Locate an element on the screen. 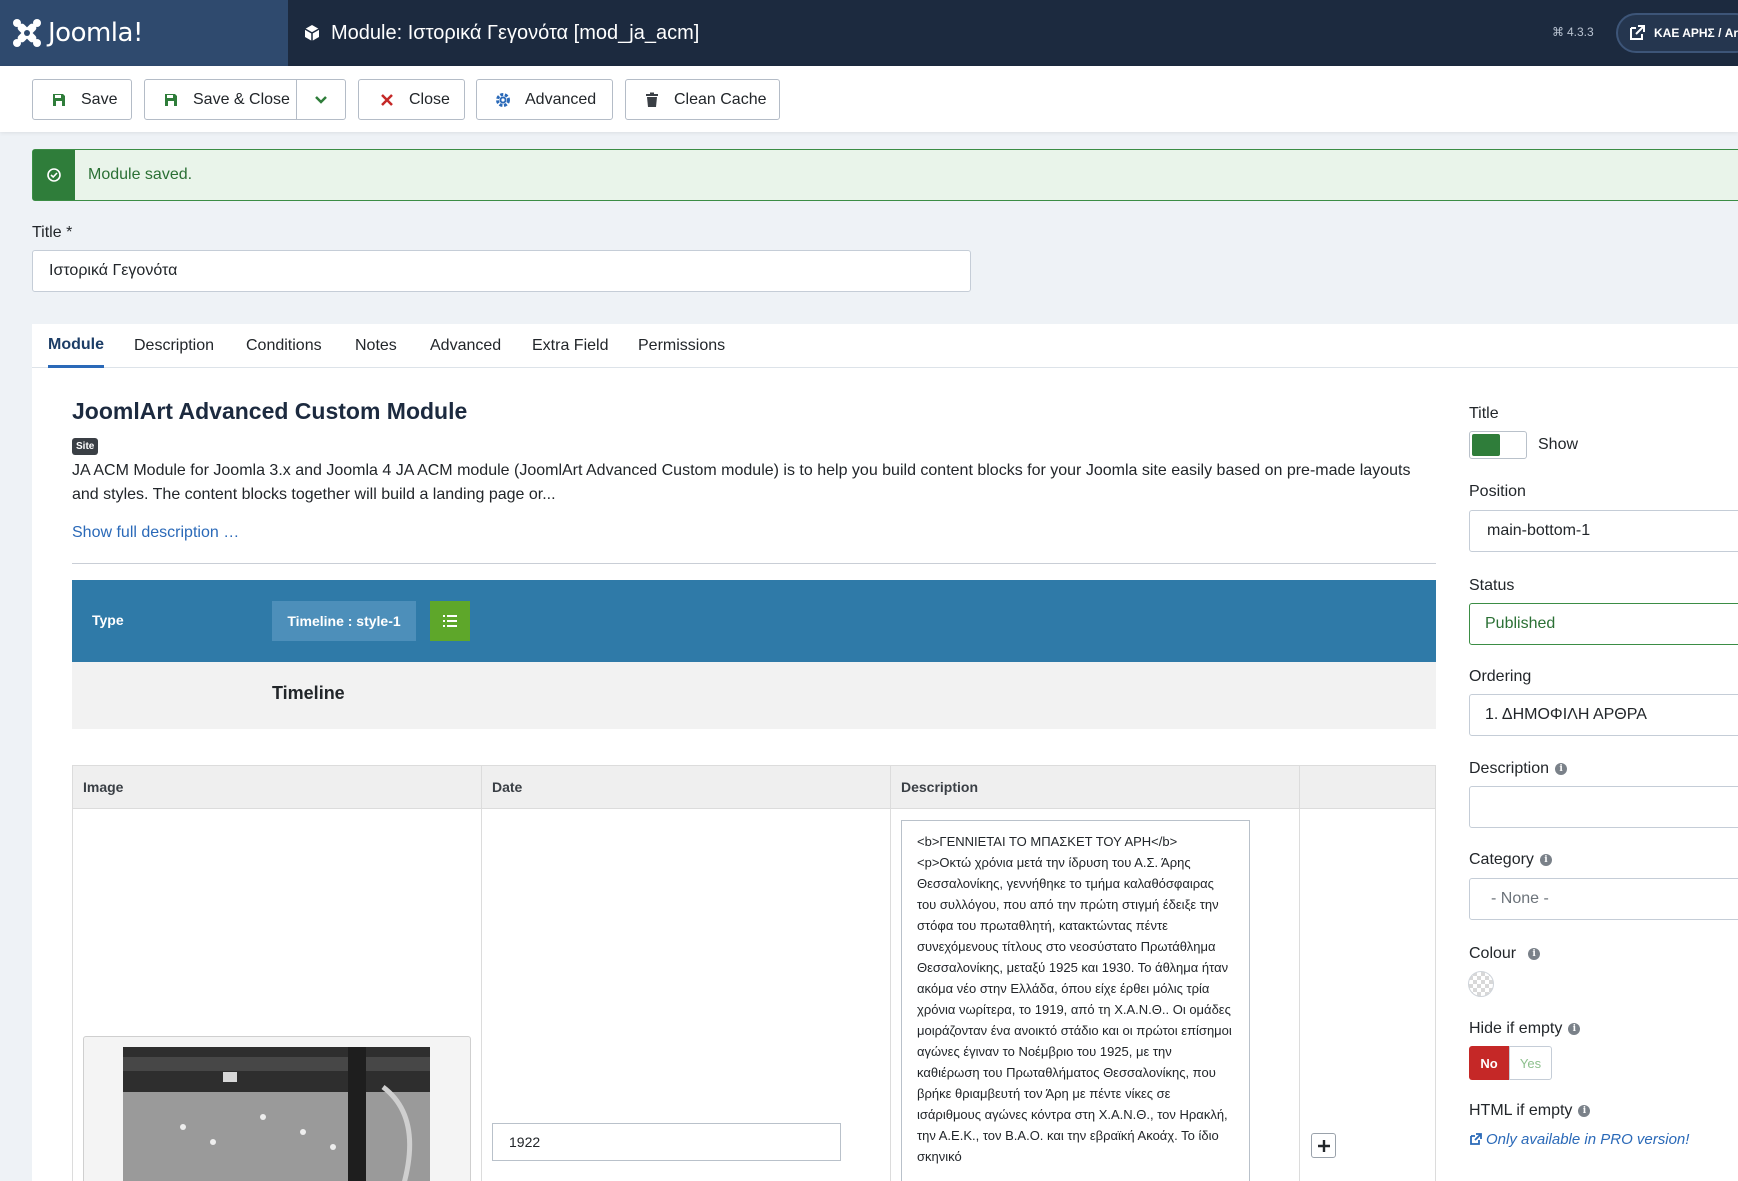 The image size is (1738, 1181). position-label: Position is located at coordinates (1497, 491).